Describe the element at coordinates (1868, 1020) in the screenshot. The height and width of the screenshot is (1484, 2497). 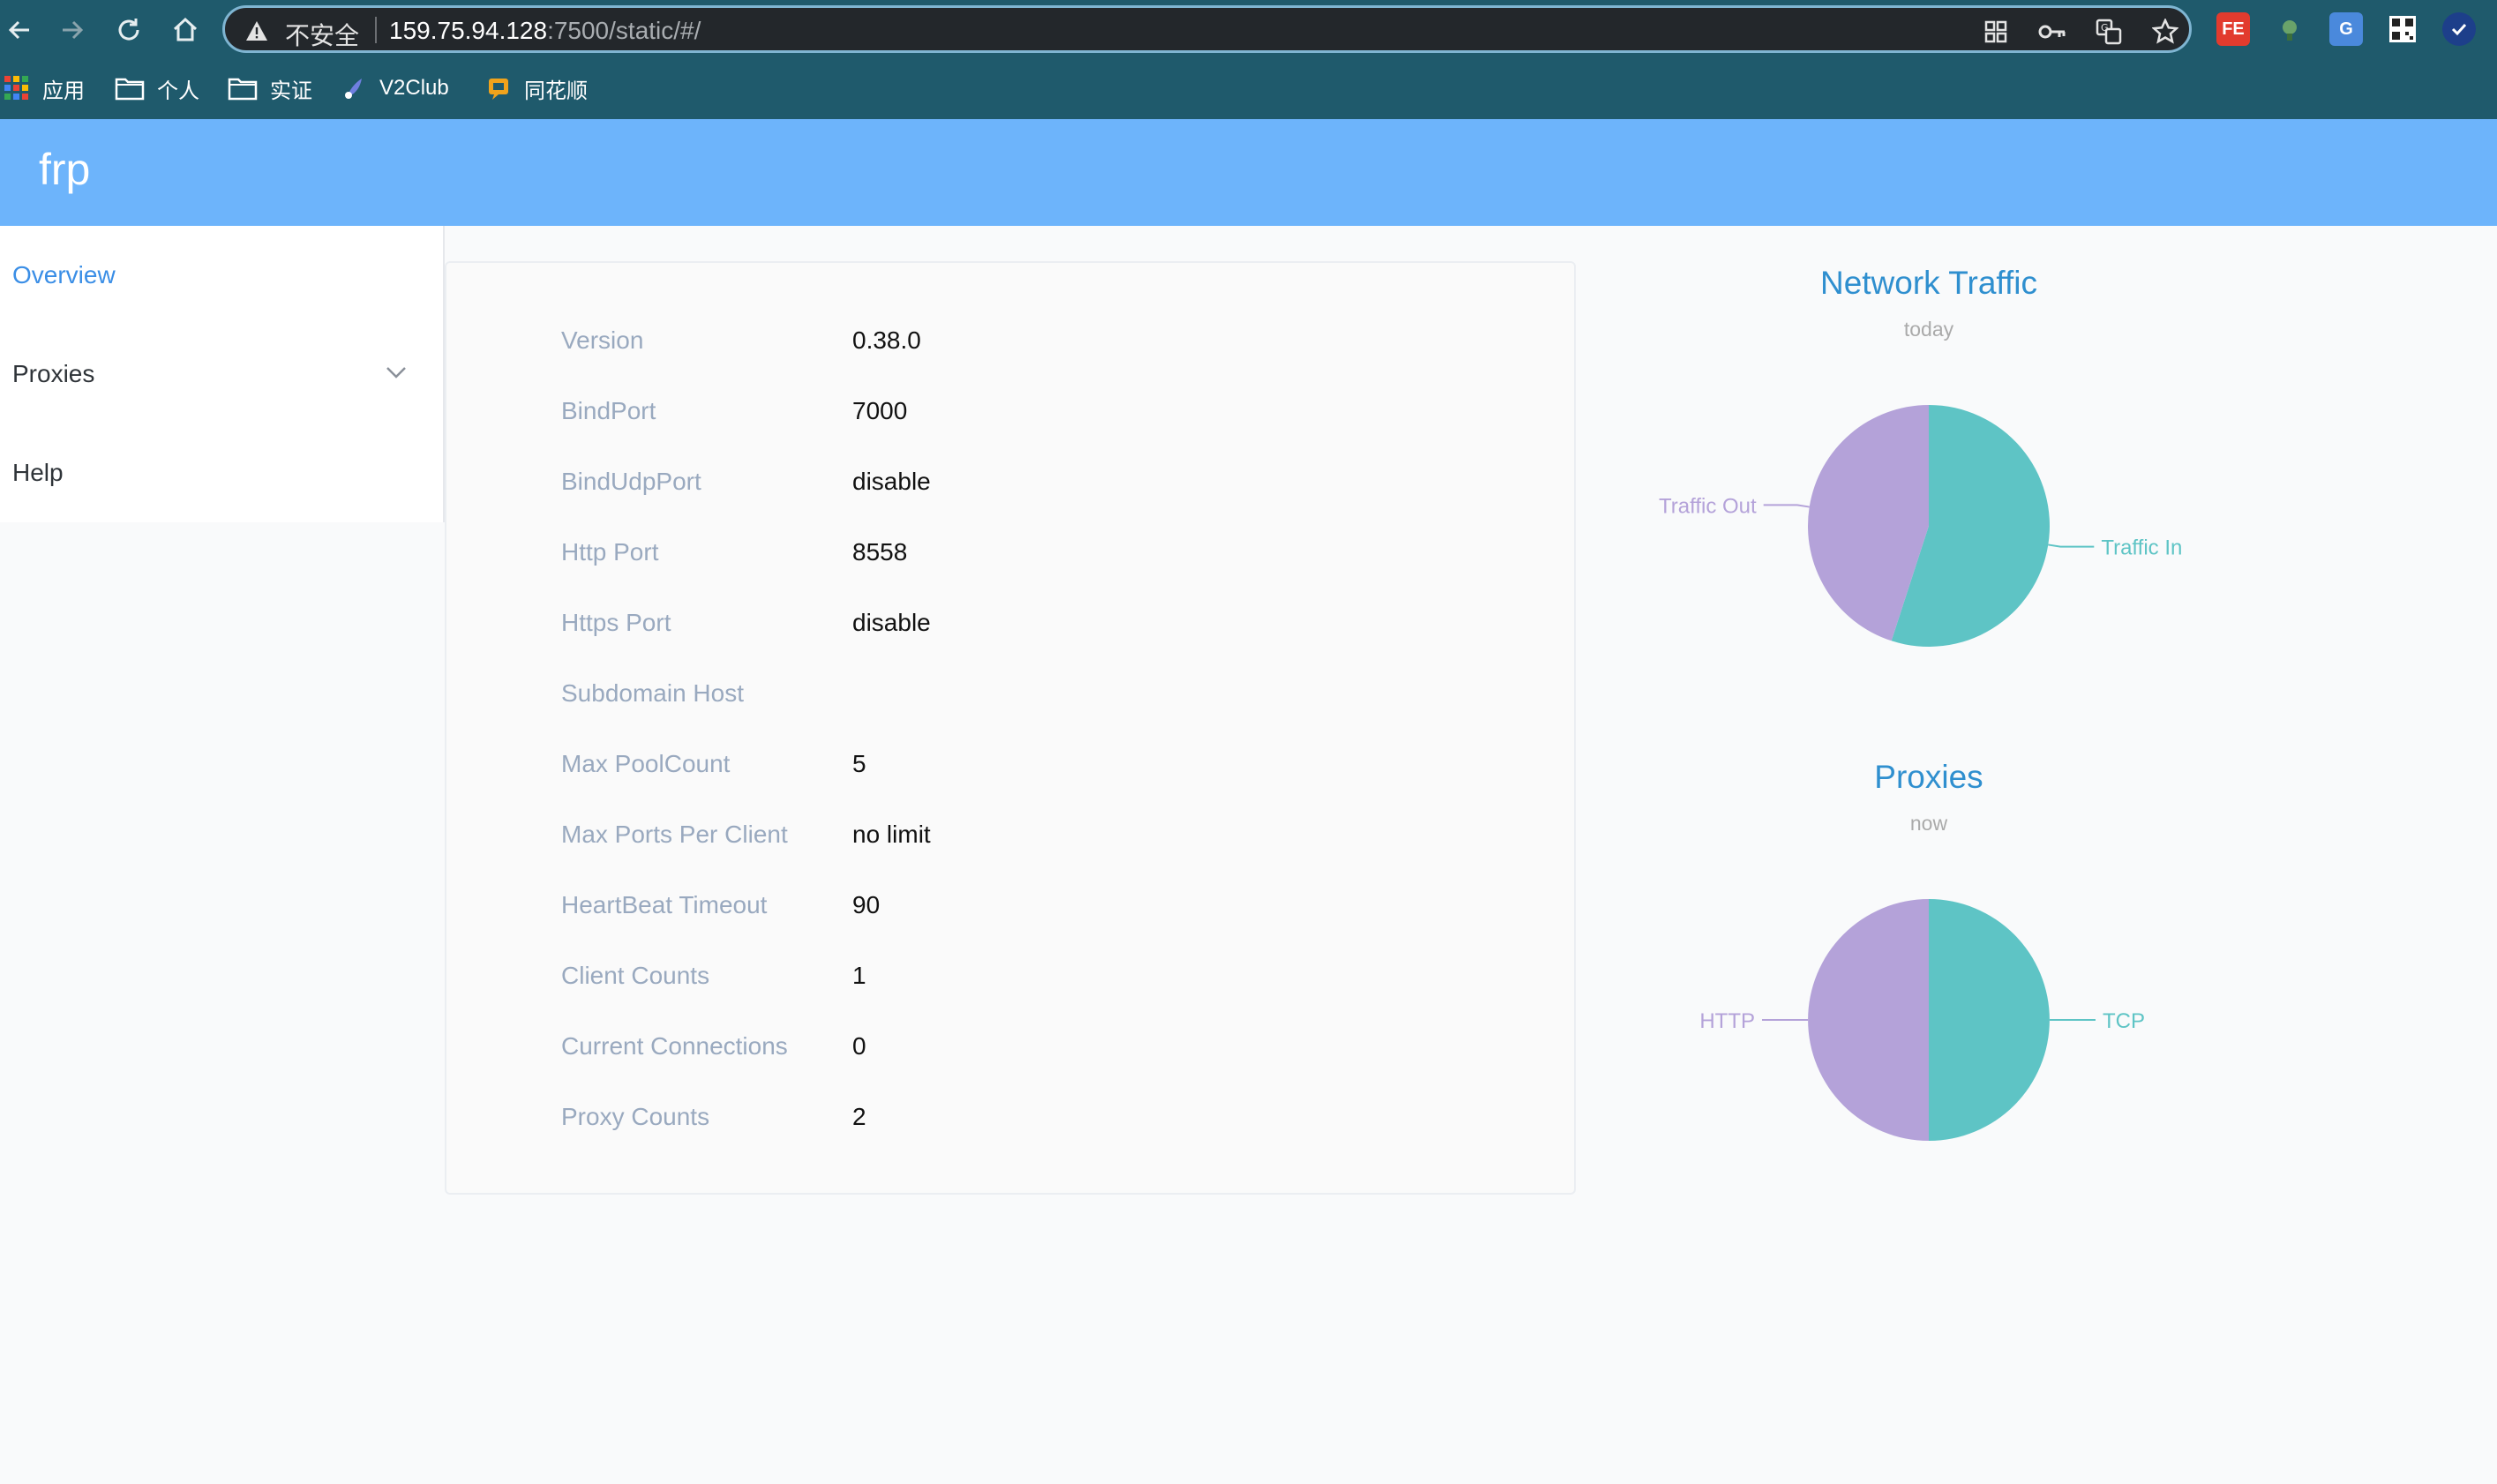
I see `pie-slice-http` at that location.